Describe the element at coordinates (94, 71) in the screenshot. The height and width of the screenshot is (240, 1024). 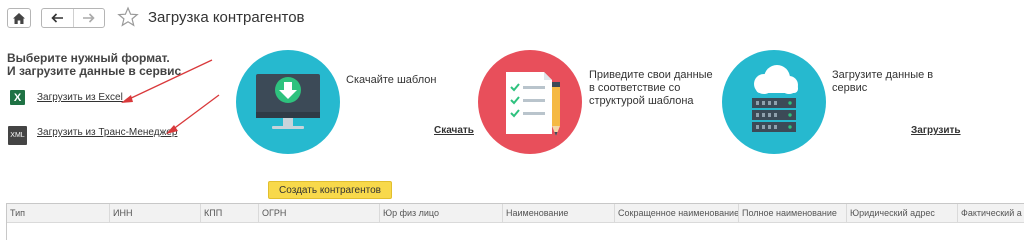
I see `instructions-line-2: И загрузите данные в сервис` at that location.